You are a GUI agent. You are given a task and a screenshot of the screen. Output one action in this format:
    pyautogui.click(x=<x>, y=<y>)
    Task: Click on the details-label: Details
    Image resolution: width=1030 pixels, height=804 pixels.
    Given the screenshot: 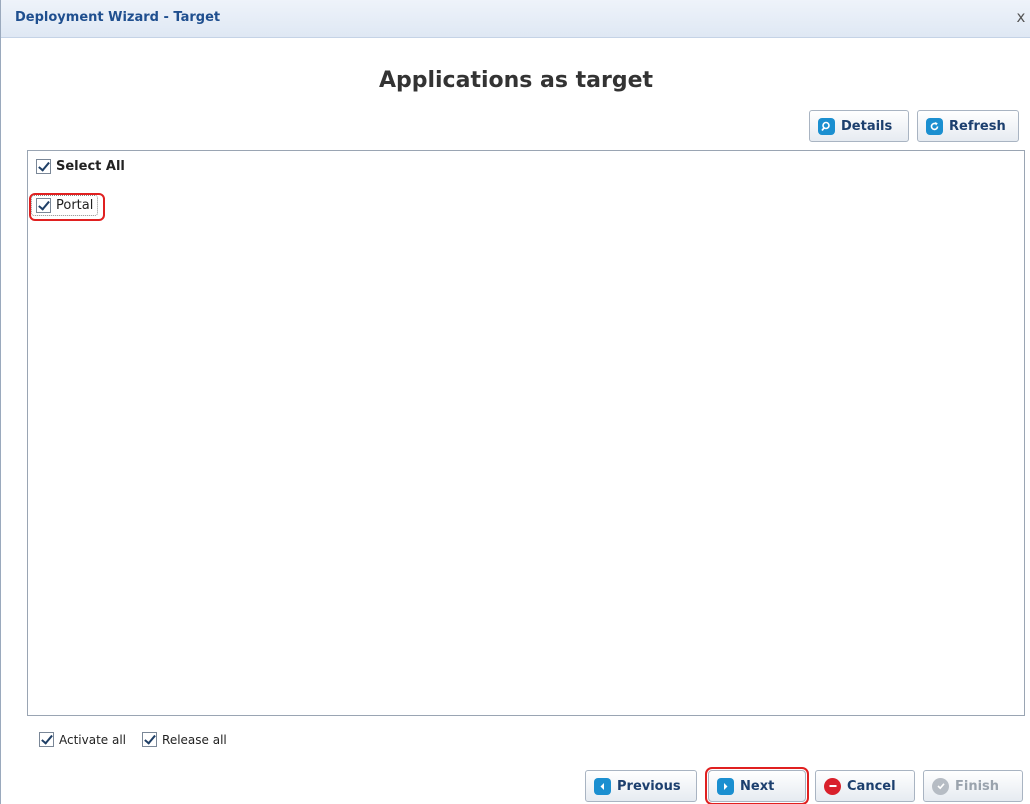 What is the action you would take?
    pyautogui.click(x=867, y=126)
    